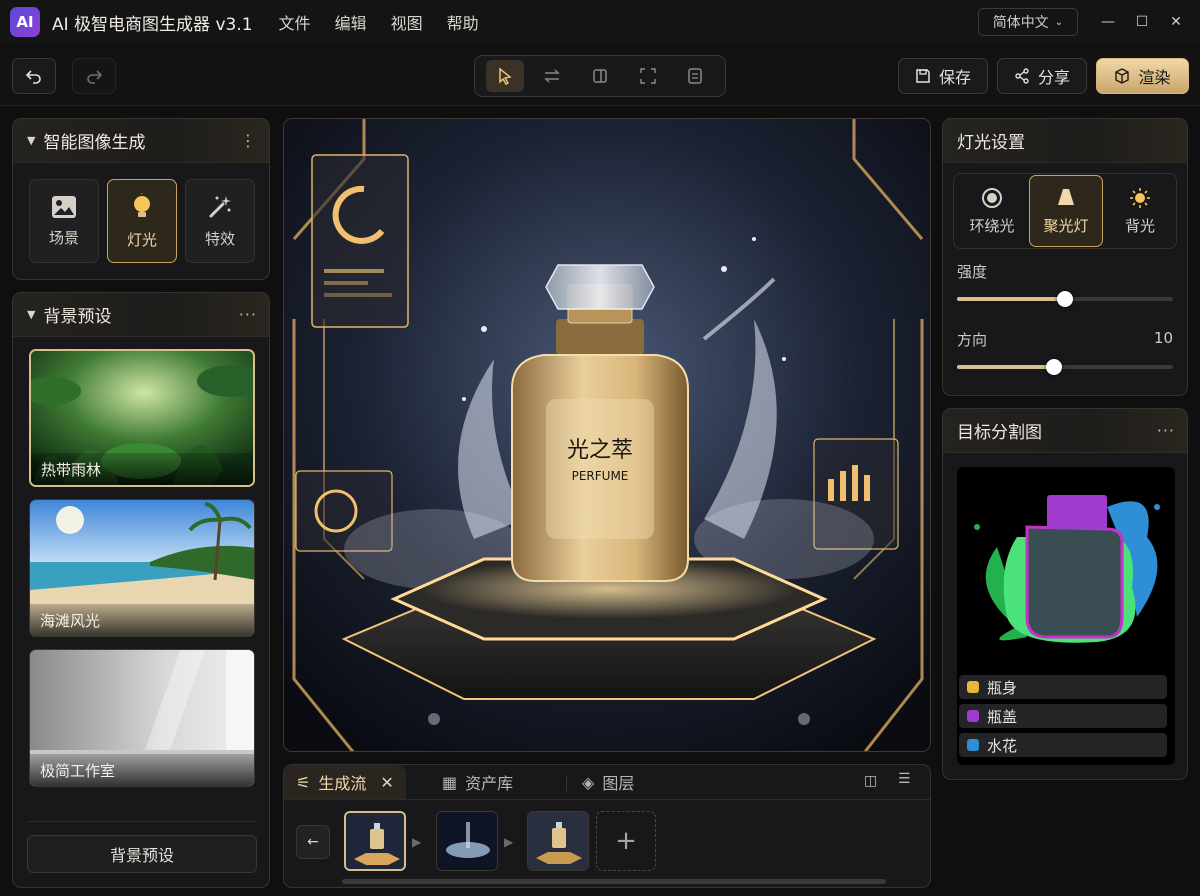  I want to click on segmentation-header: 目标分割图 ···, so click(1065, 431).